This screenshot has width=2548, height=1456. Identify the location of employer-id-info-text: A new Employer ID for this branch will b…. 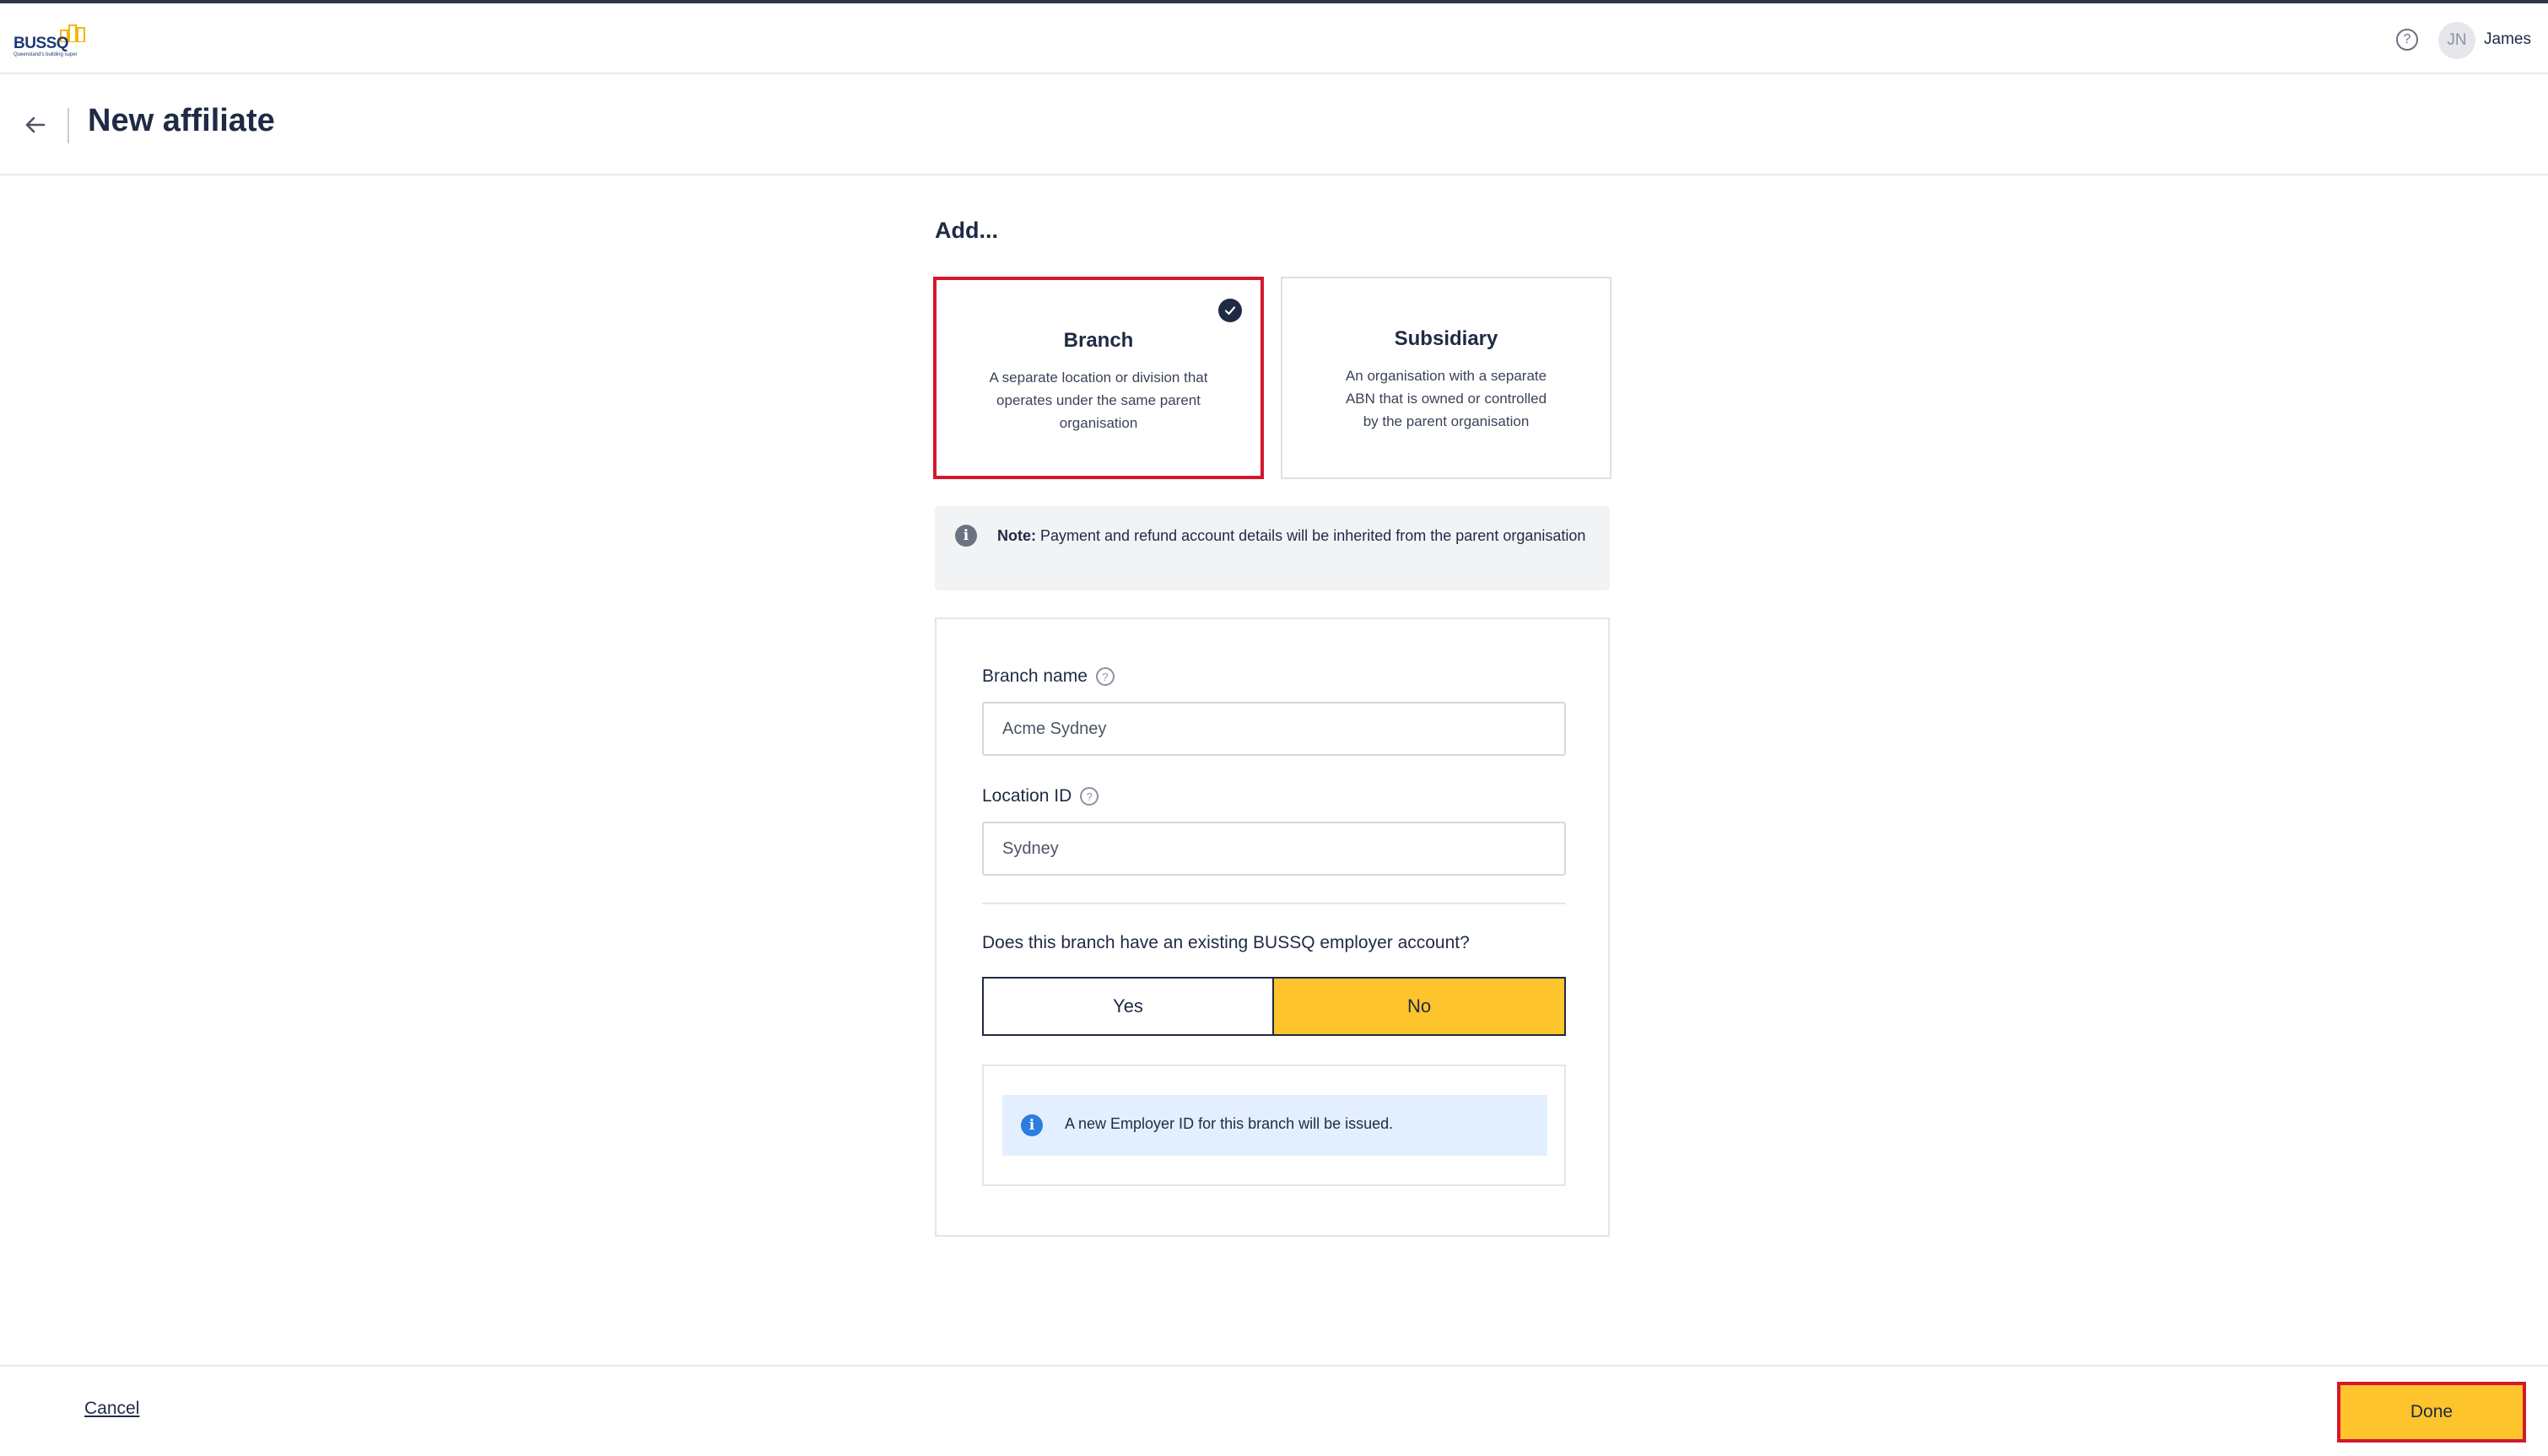
(1229, 1123).